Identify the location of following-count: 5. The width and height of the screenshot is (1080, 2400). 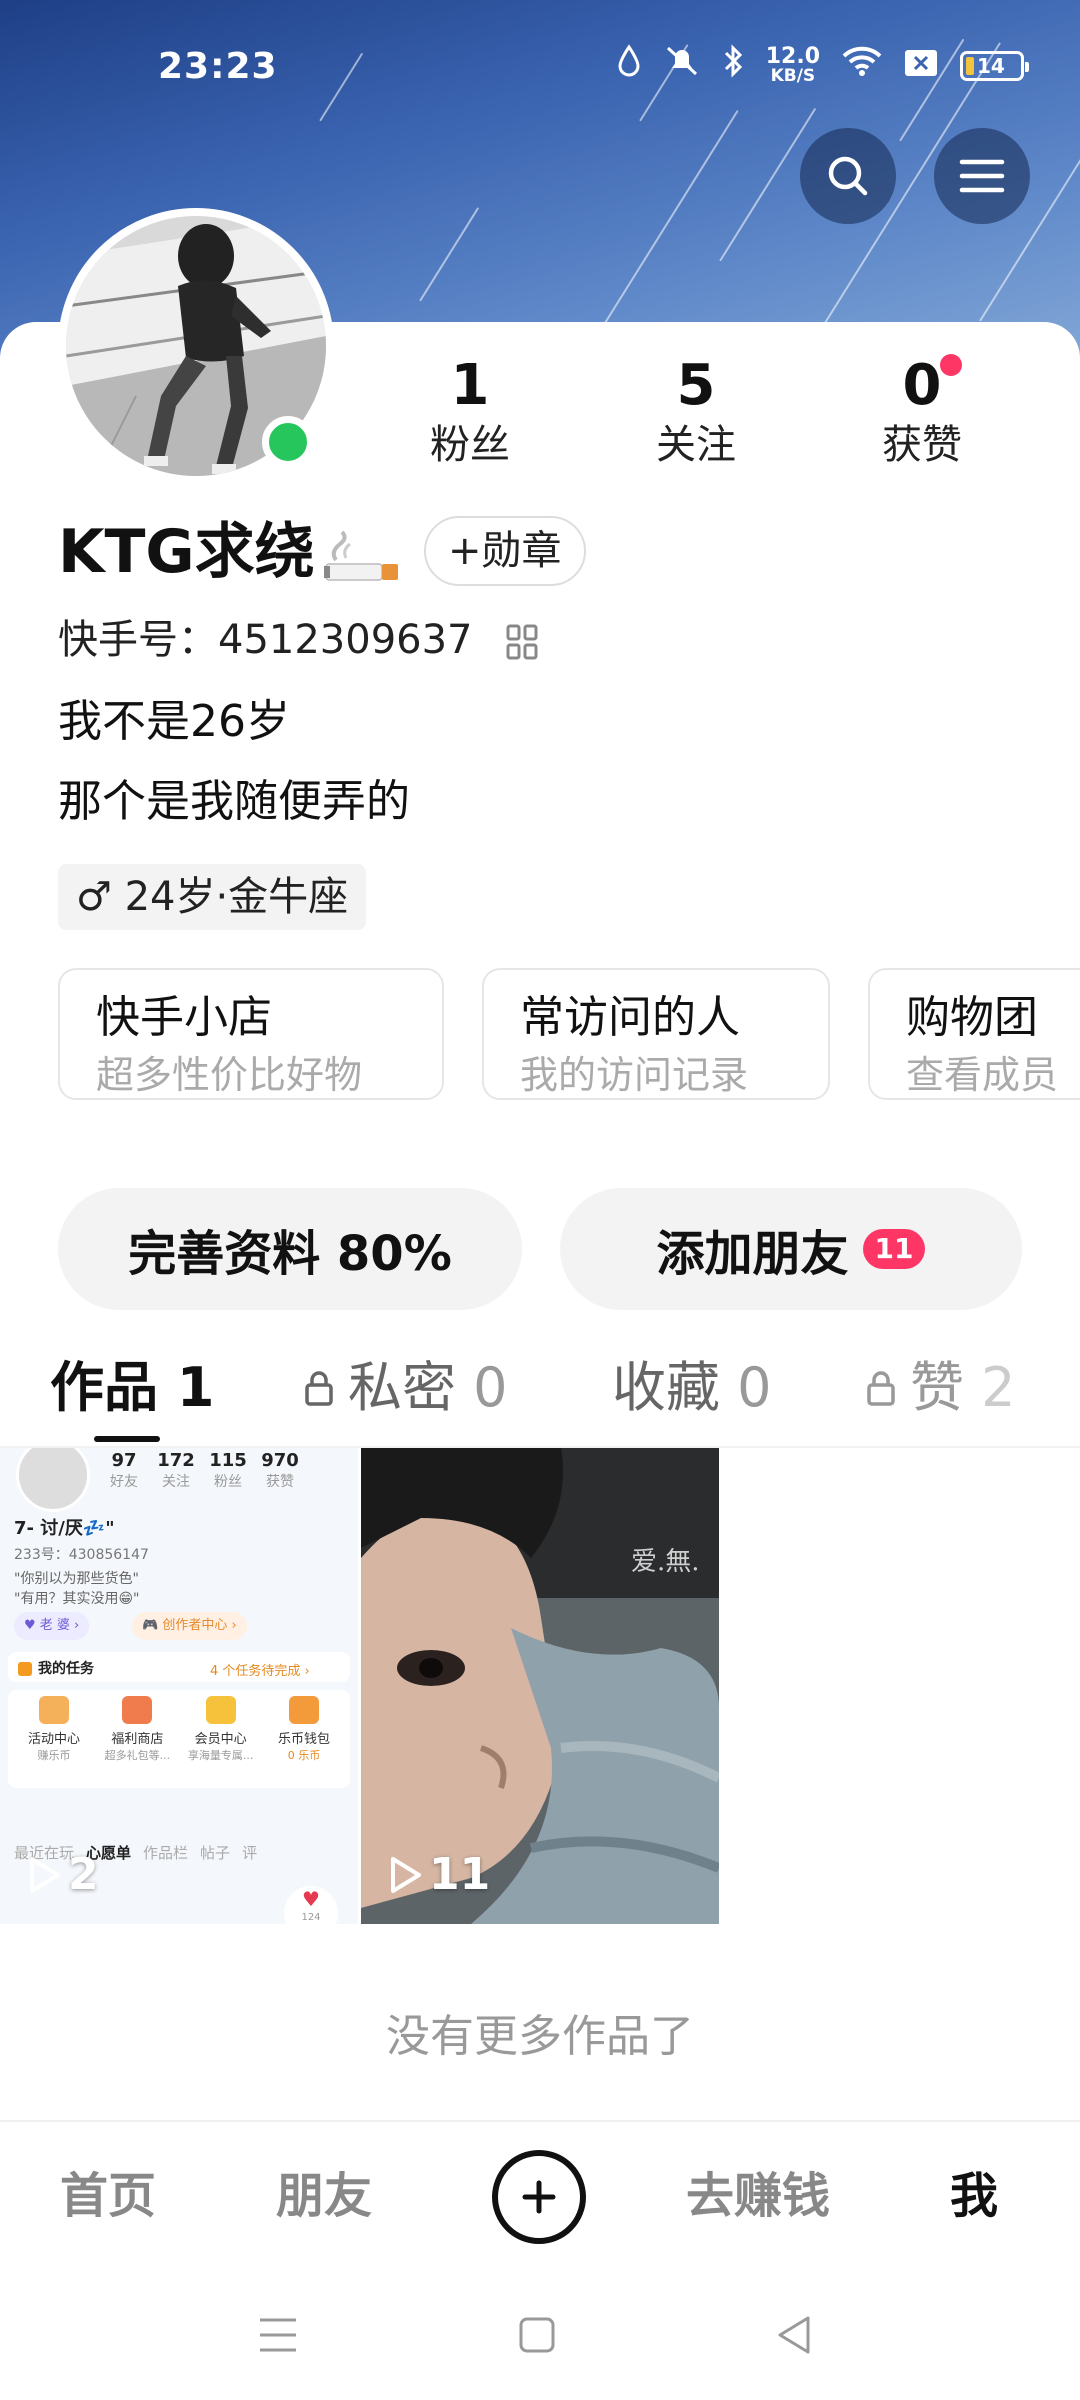
(696, 385).